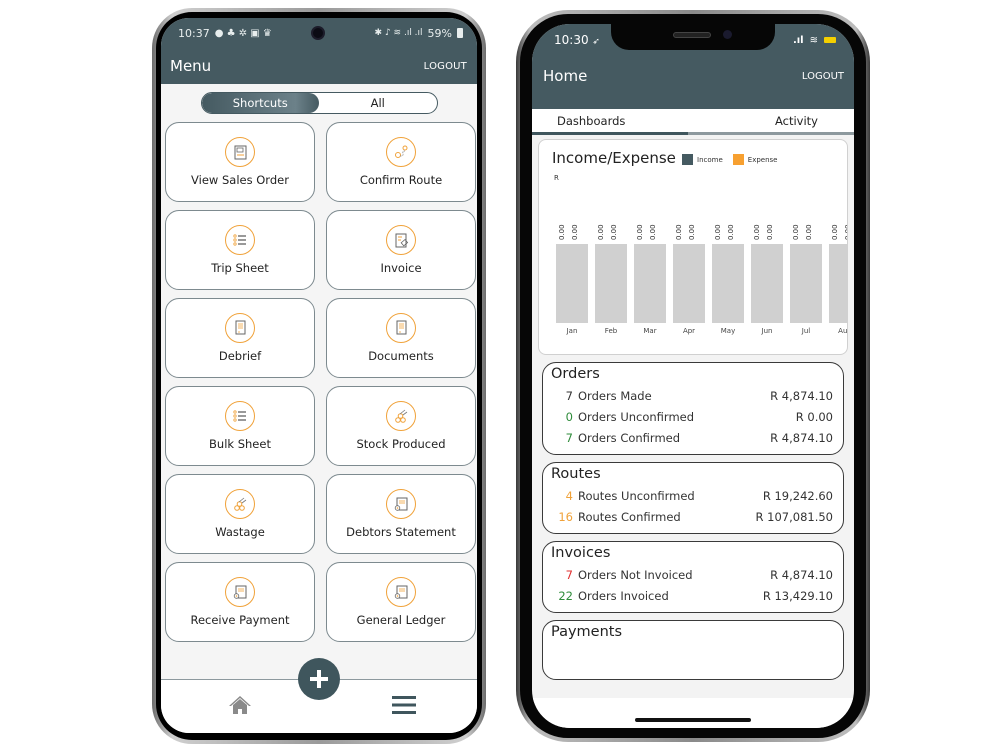  I want to click on status-time: 10:37, so click(194, 33).